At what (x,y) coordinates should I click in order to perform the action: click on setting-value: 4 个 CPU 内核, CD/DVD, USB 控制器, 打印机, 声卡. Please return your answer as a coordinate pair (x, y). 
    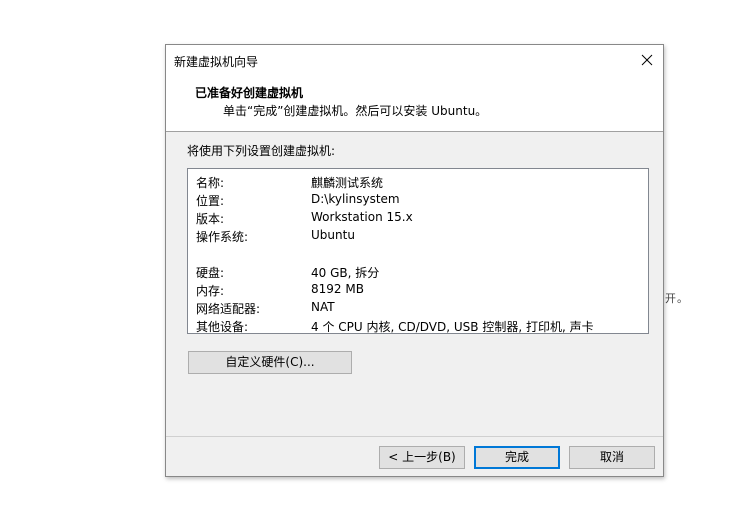
    Looking at the image, I should click on (452, 327).